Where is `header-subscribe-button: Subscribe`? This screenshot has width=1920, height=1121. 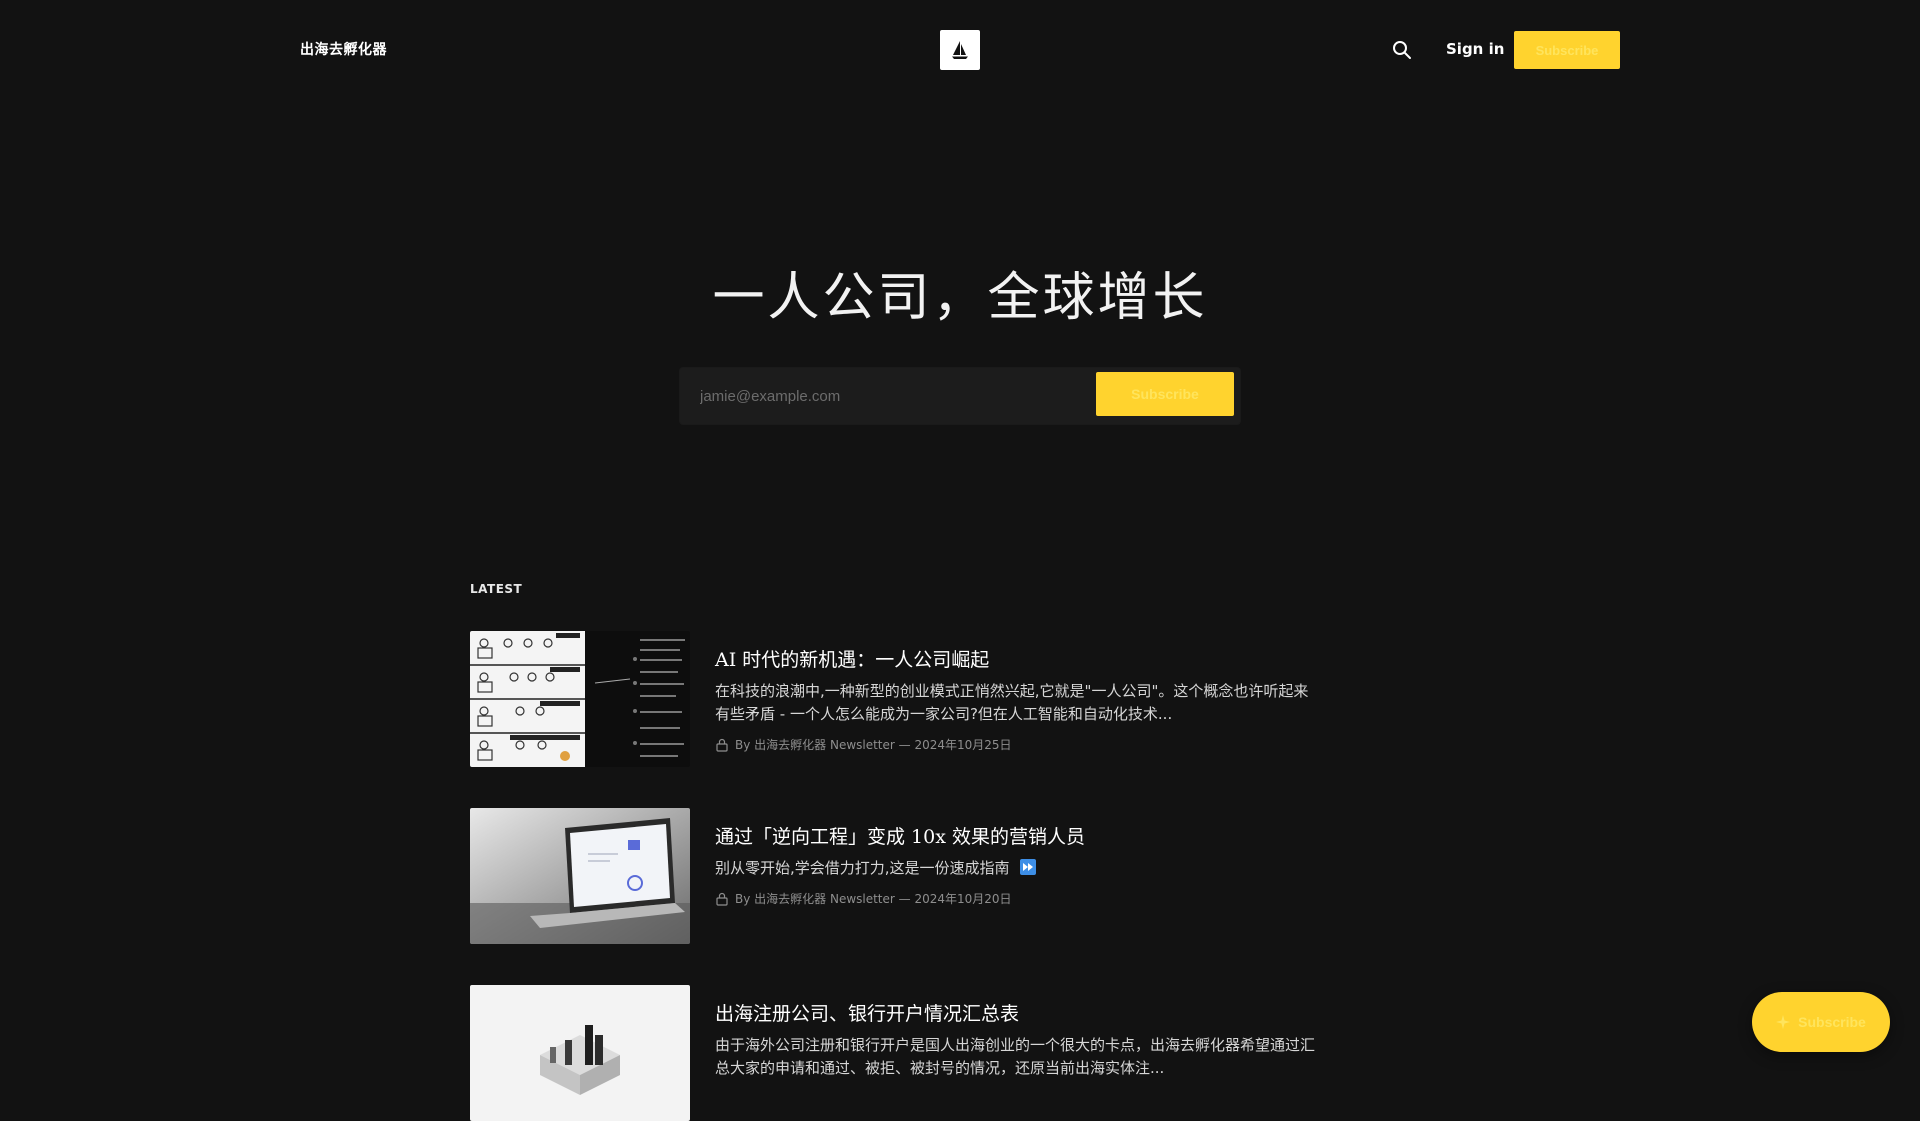
header-subscribe-button: Subscribe is located at coordinates (1567, 50).